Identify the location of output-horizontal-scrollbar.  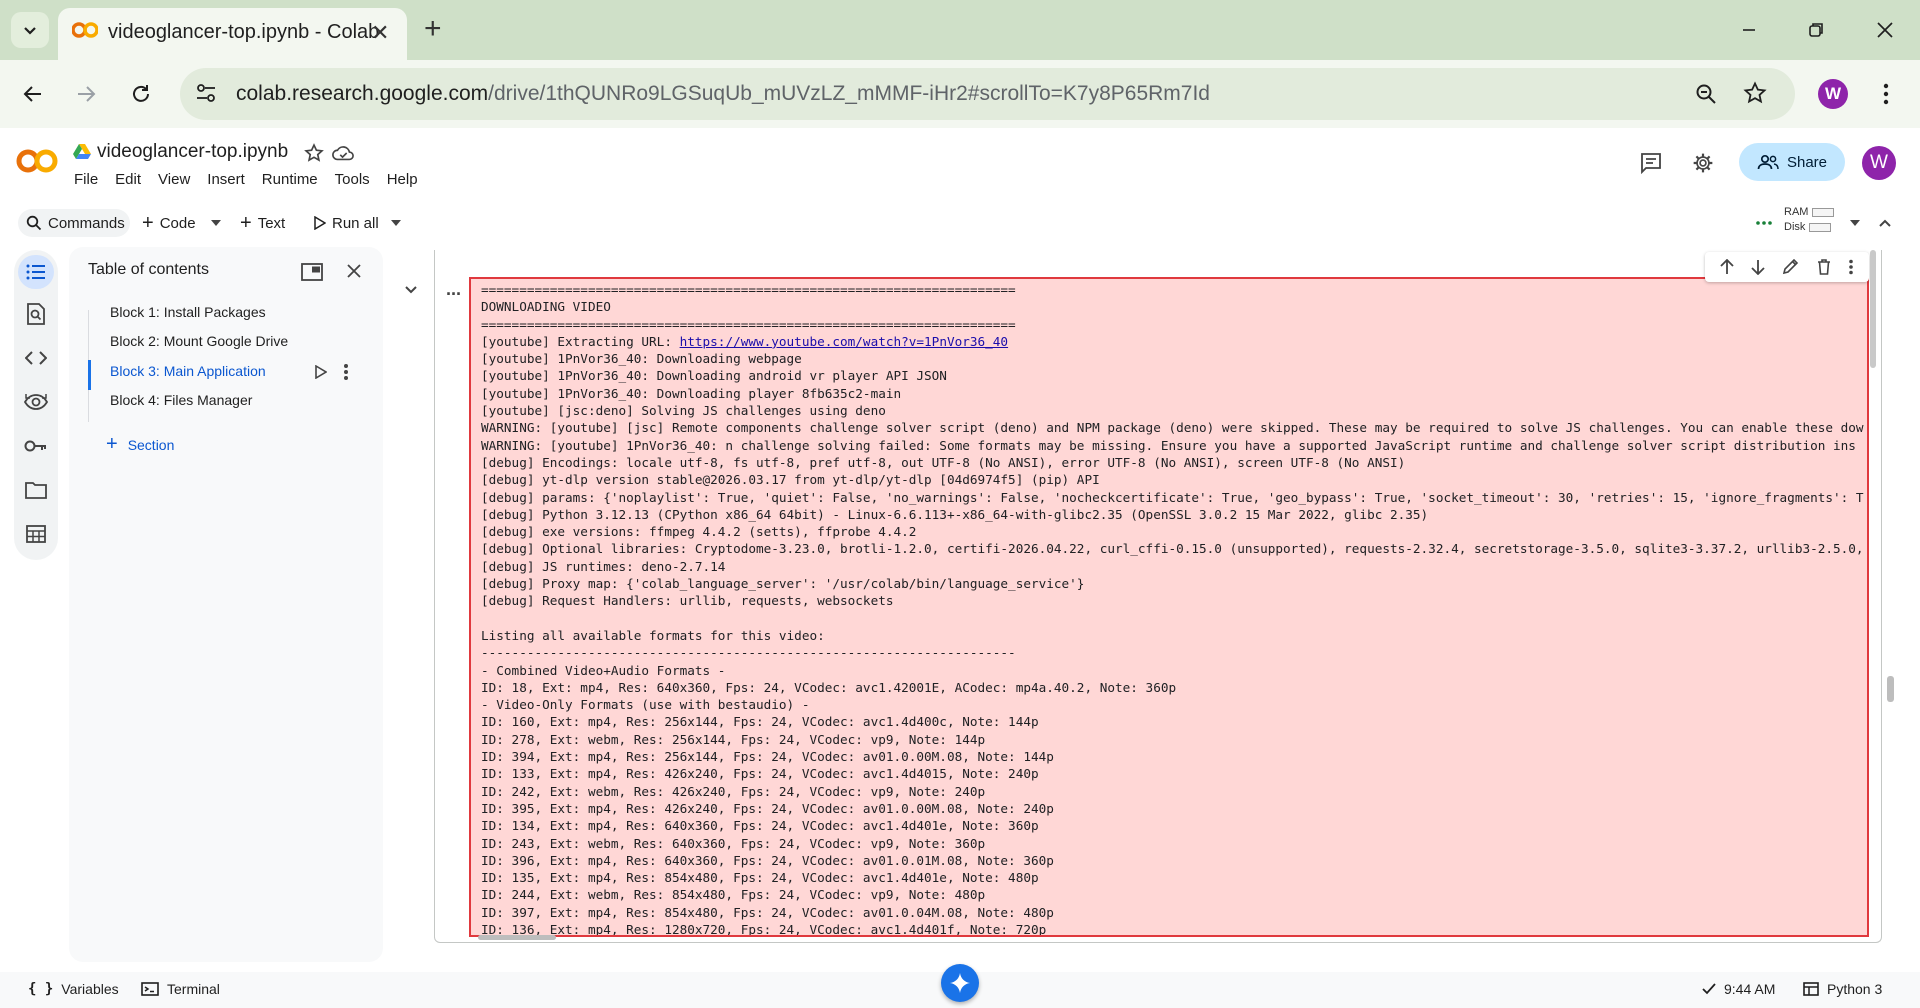
(517, 937).